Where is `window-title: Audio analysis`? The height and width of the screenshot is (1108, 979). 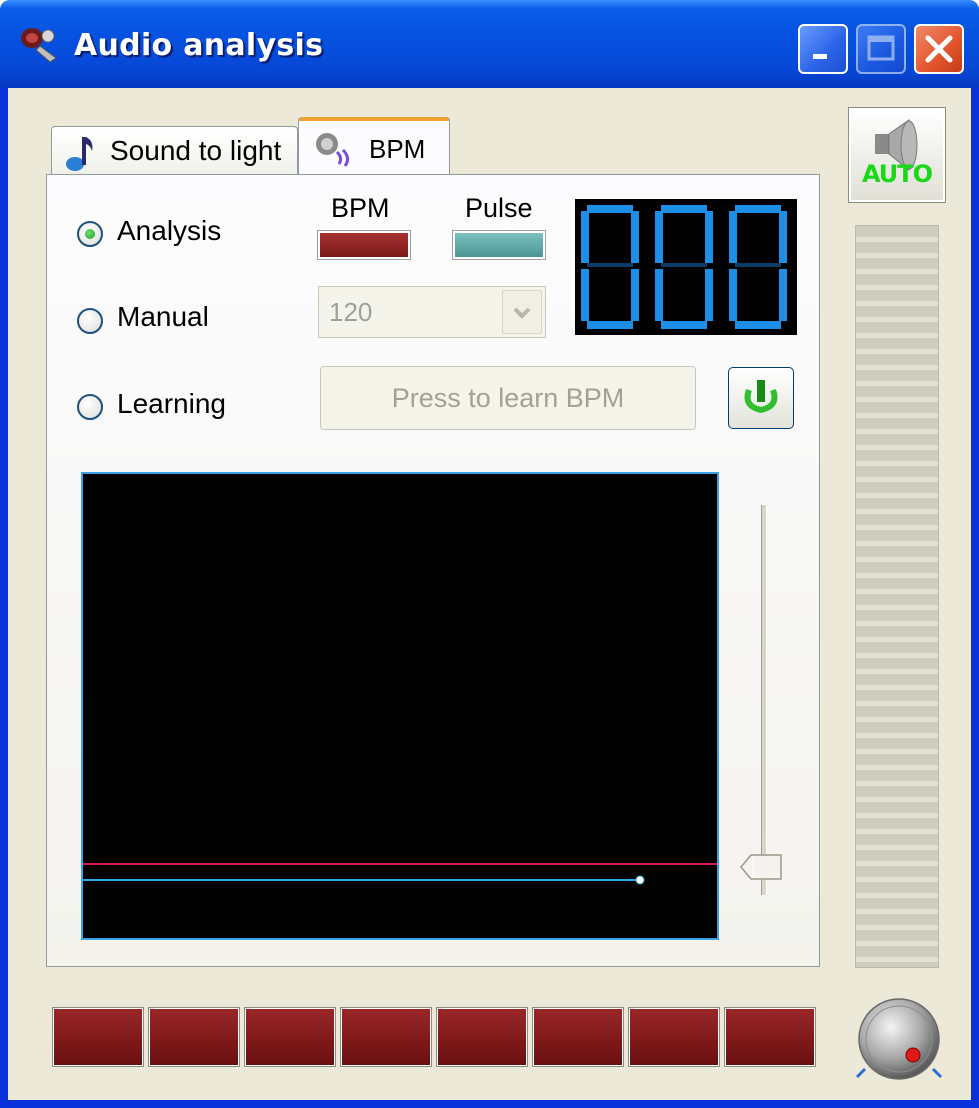
window-title: Audio analysis is located at coordinates (199, 45).